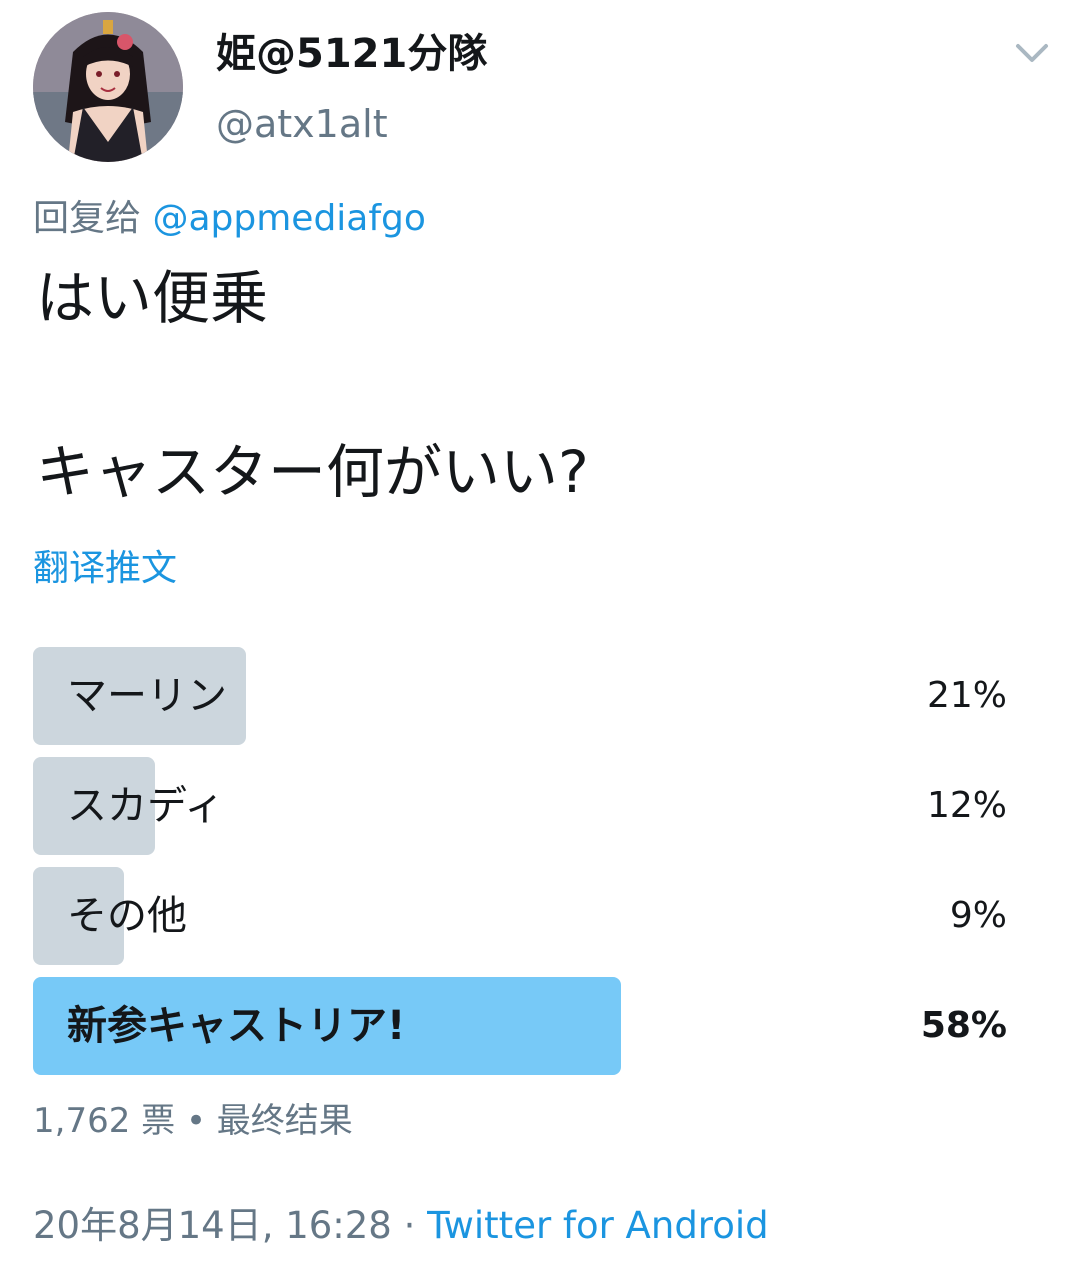 The height and width of the screenshot is (1284, 1080). I want to click on source-link: Twitter for Android, so click(597, 1225).